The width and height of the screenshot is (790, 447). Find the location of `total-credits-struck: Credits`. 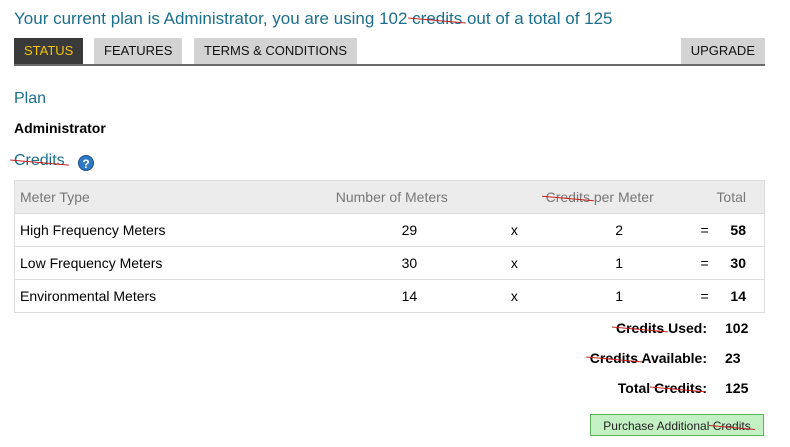

total-credits-struck: Credits is located at coordinates (678, 388).